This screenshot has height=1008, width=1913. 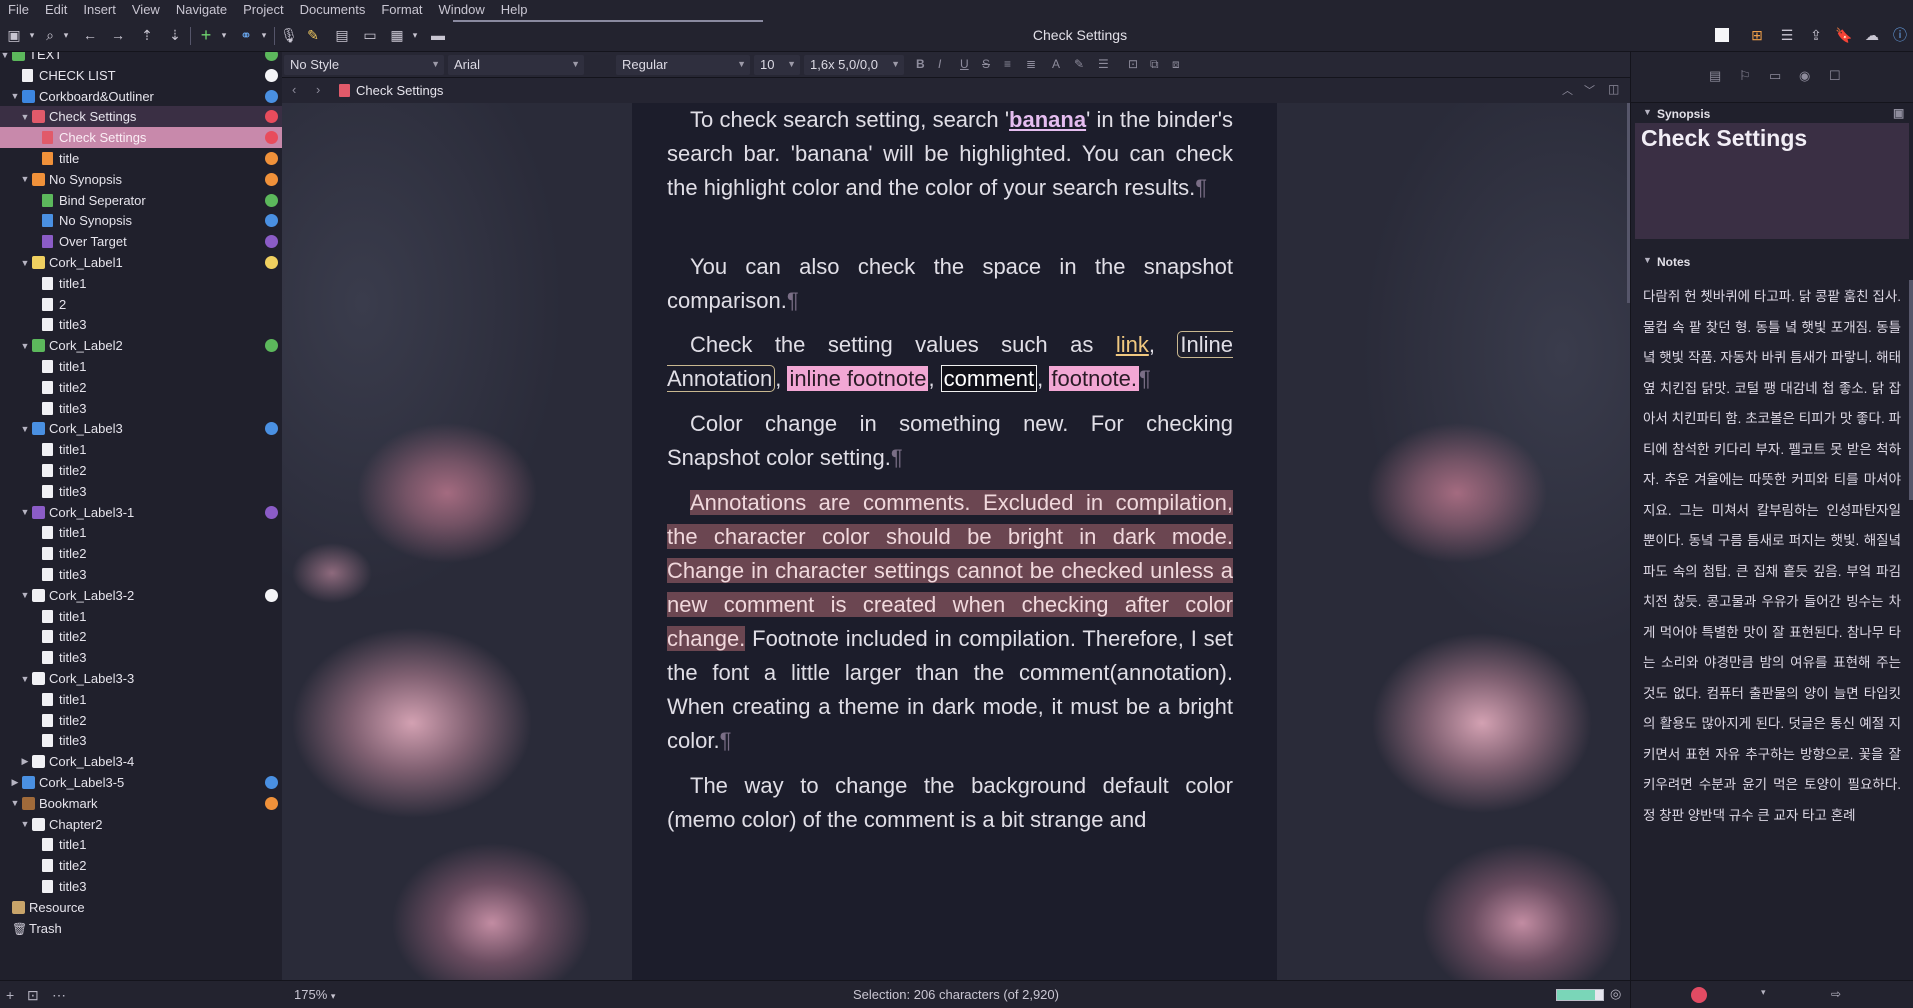 What do you see at coordinates (33, 995) in the screenshot?
I see `add-folder-icon: ⊡` at bounding box center [33, 995].